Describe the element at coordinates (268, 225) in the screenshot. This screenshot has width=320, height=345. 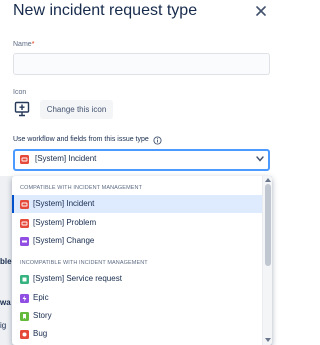
I see `scrollbar-thumb` at that location.